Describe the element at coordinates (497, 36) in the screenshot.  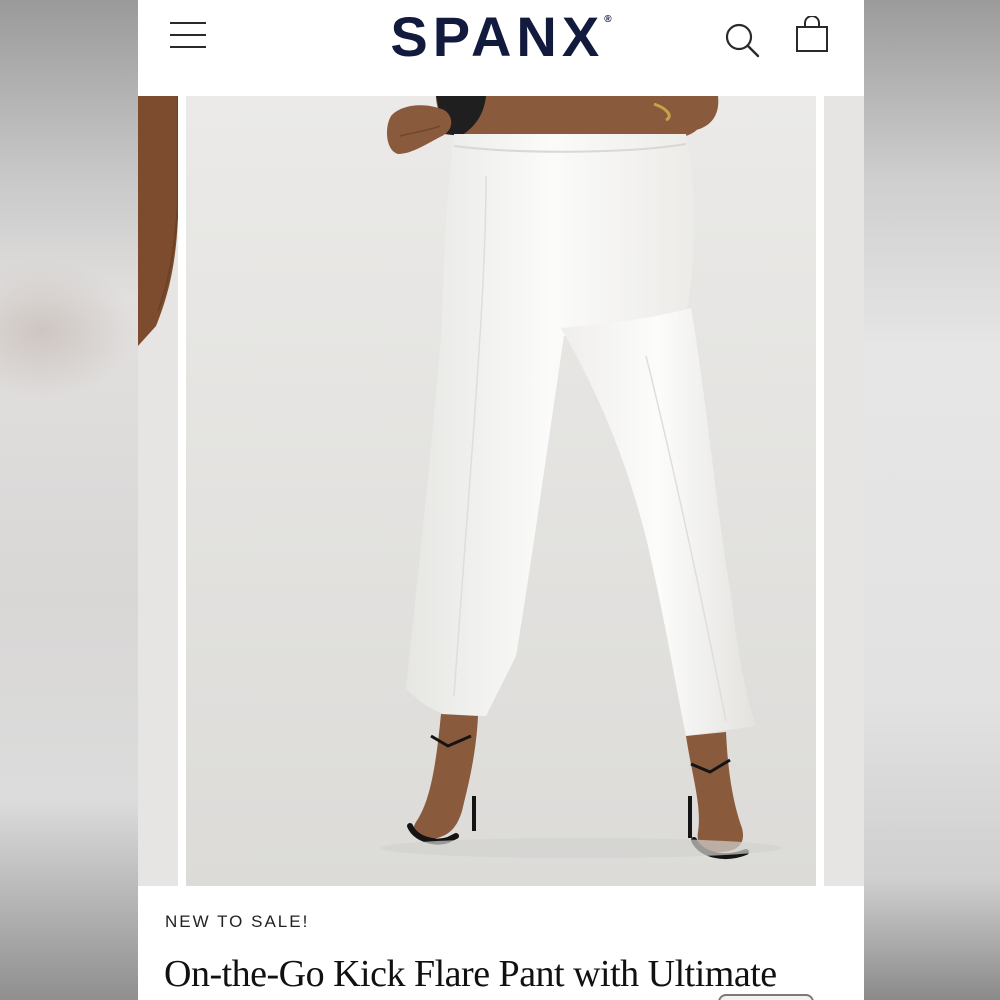
I see `brand-logo-text: SPANX` at that location.